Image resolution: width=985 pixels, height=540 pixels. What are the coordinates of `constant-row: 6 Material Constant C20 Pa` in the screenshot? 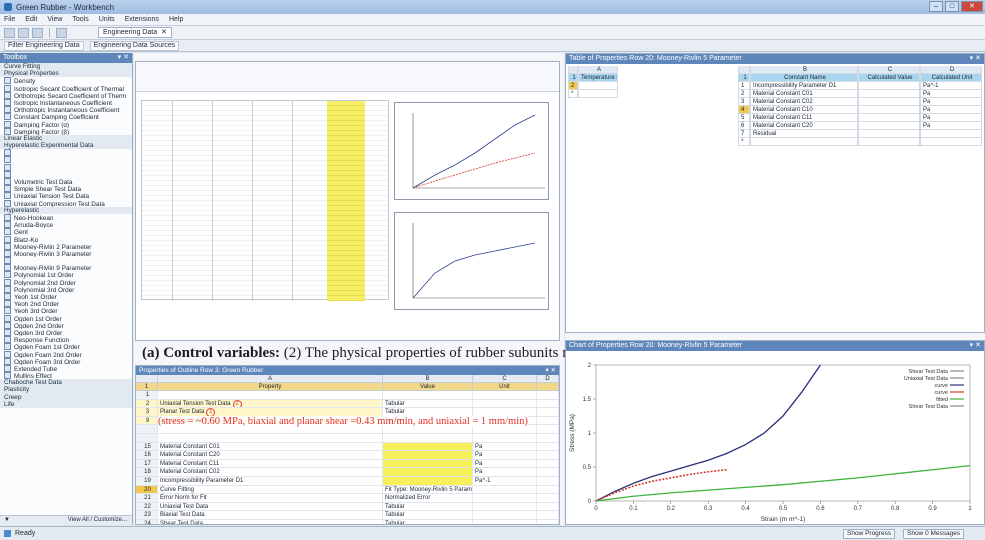 It's located at (860, 126).